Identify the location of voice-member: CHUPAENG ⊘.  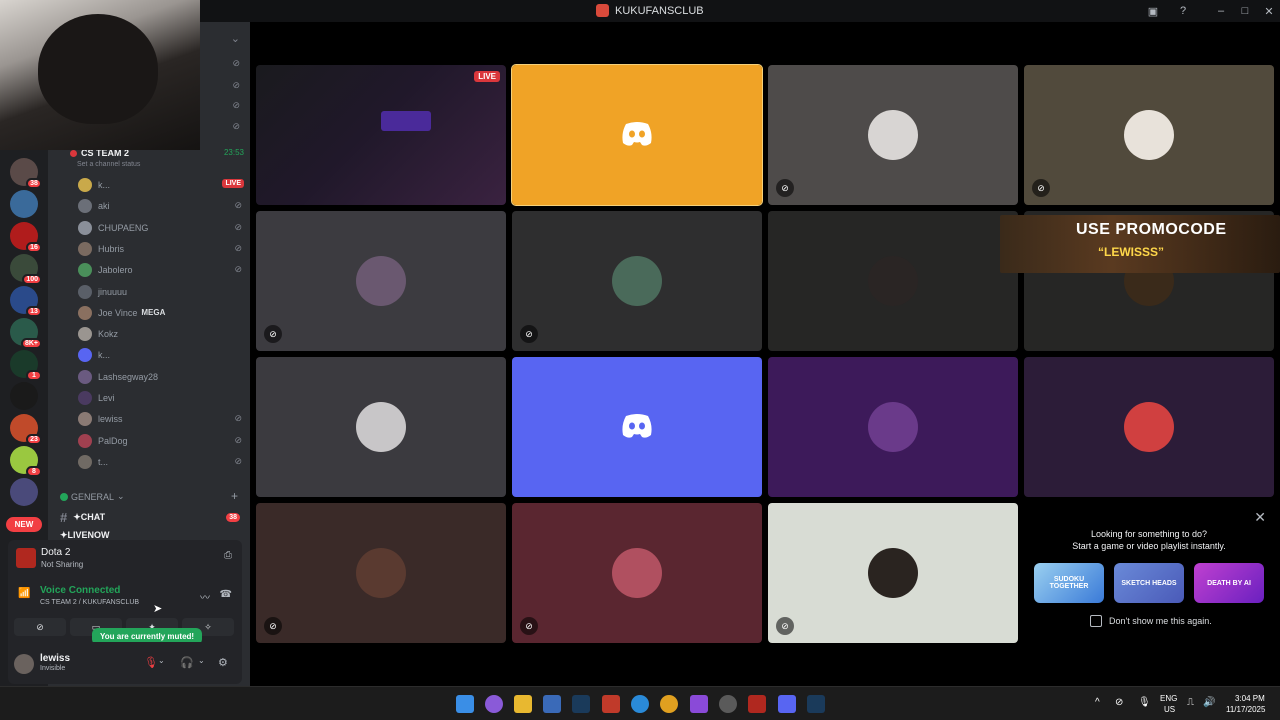
(161, 228).